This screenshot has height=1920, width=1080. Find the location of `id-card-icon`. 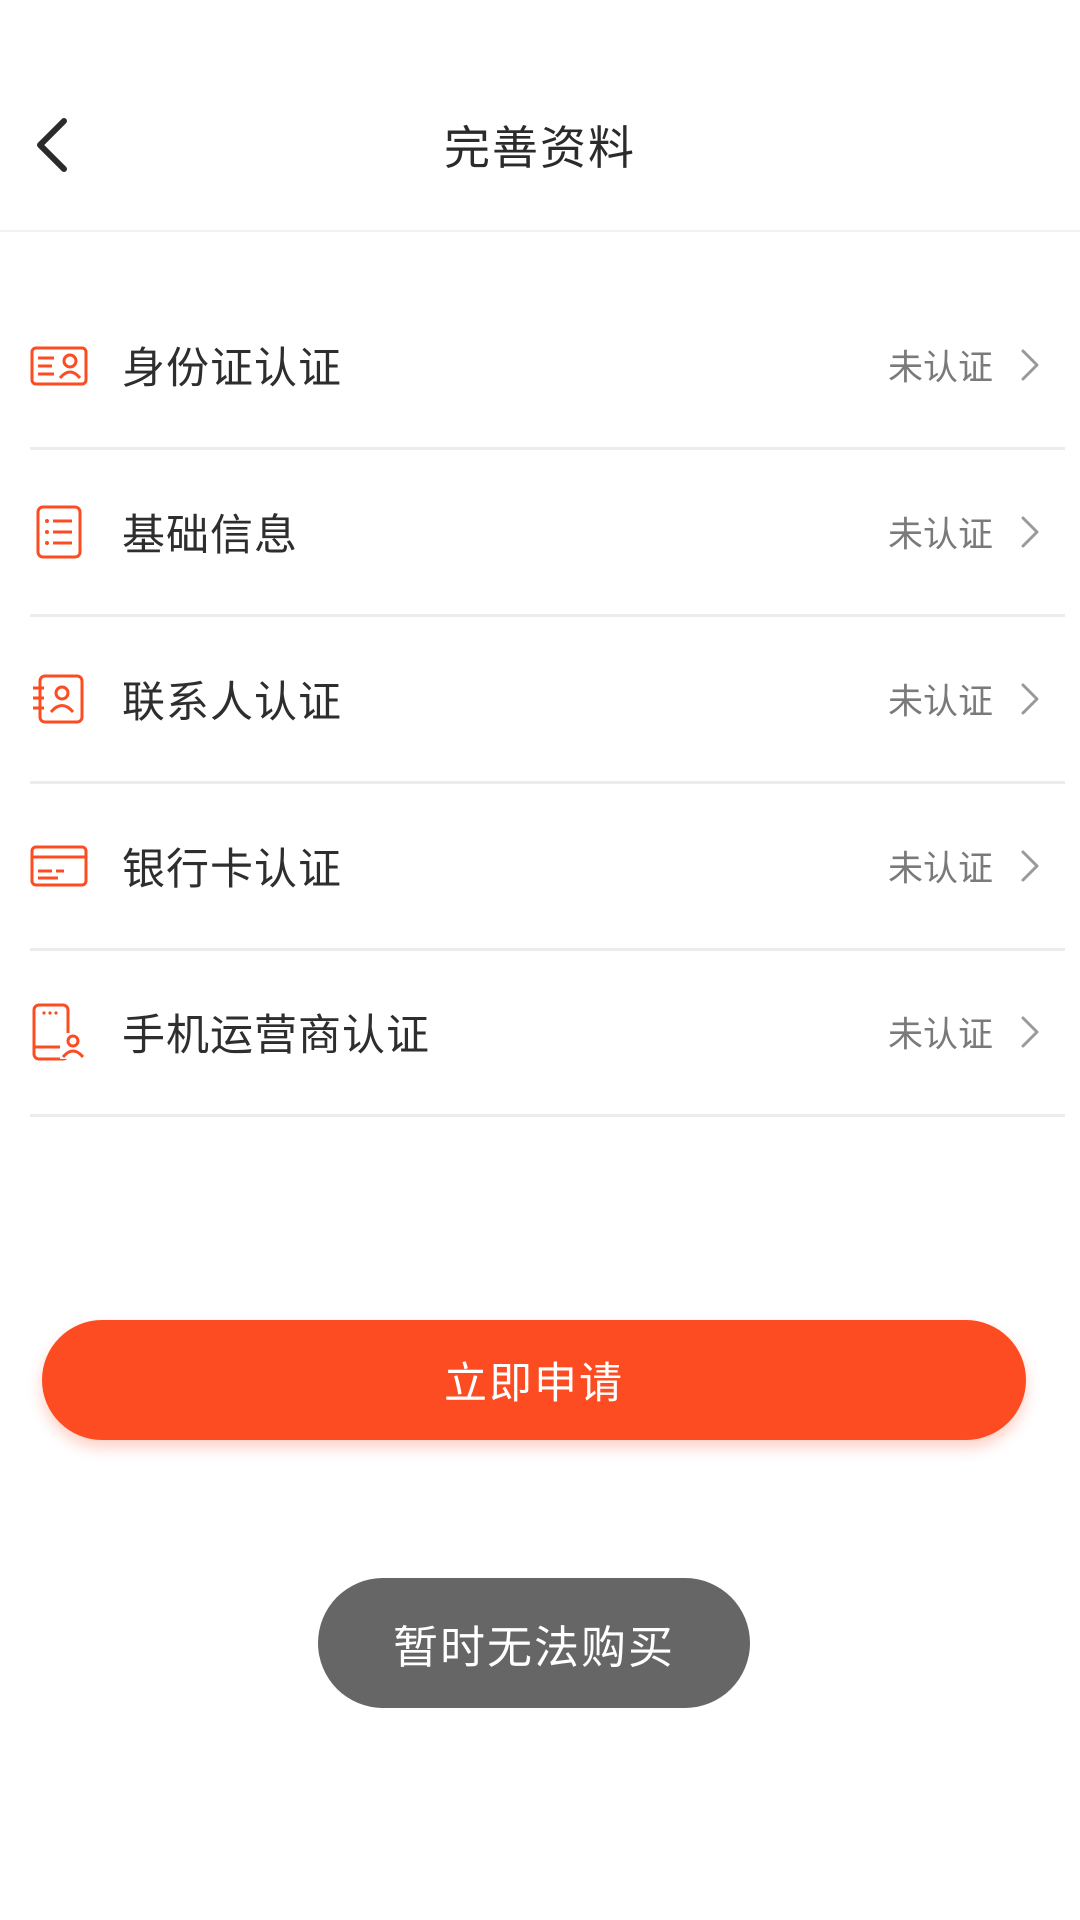

id-card-icon is located at coordinates (59, 366).